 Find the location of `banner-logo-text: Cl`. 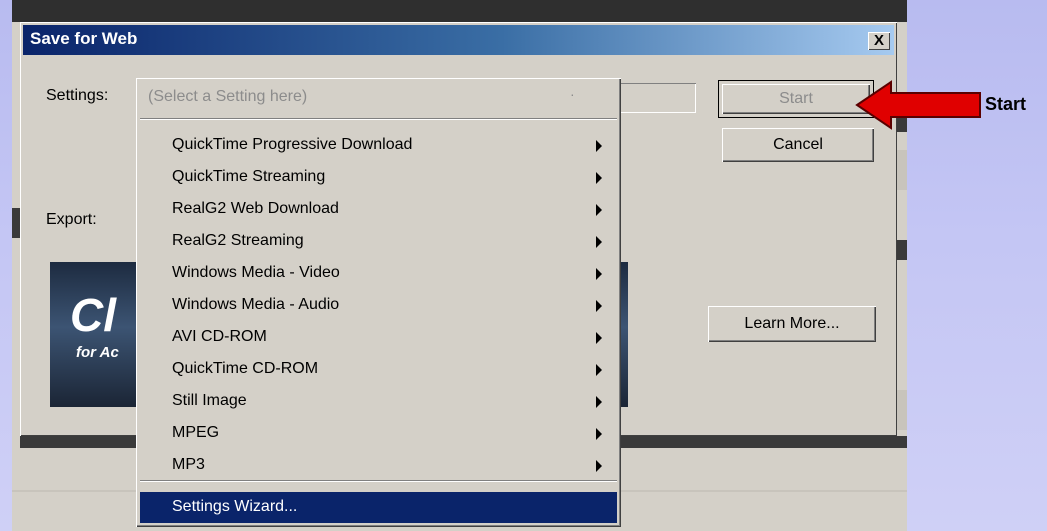

banner-logo-text: Cl is located at coordinates (93, 315).